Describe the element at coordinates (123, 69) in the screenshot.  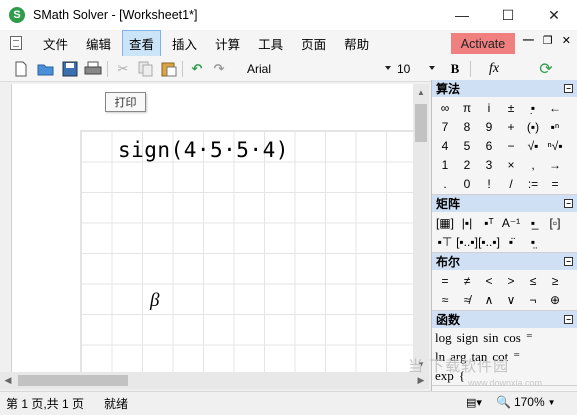
I see `cut-icon: ✂` at that location.